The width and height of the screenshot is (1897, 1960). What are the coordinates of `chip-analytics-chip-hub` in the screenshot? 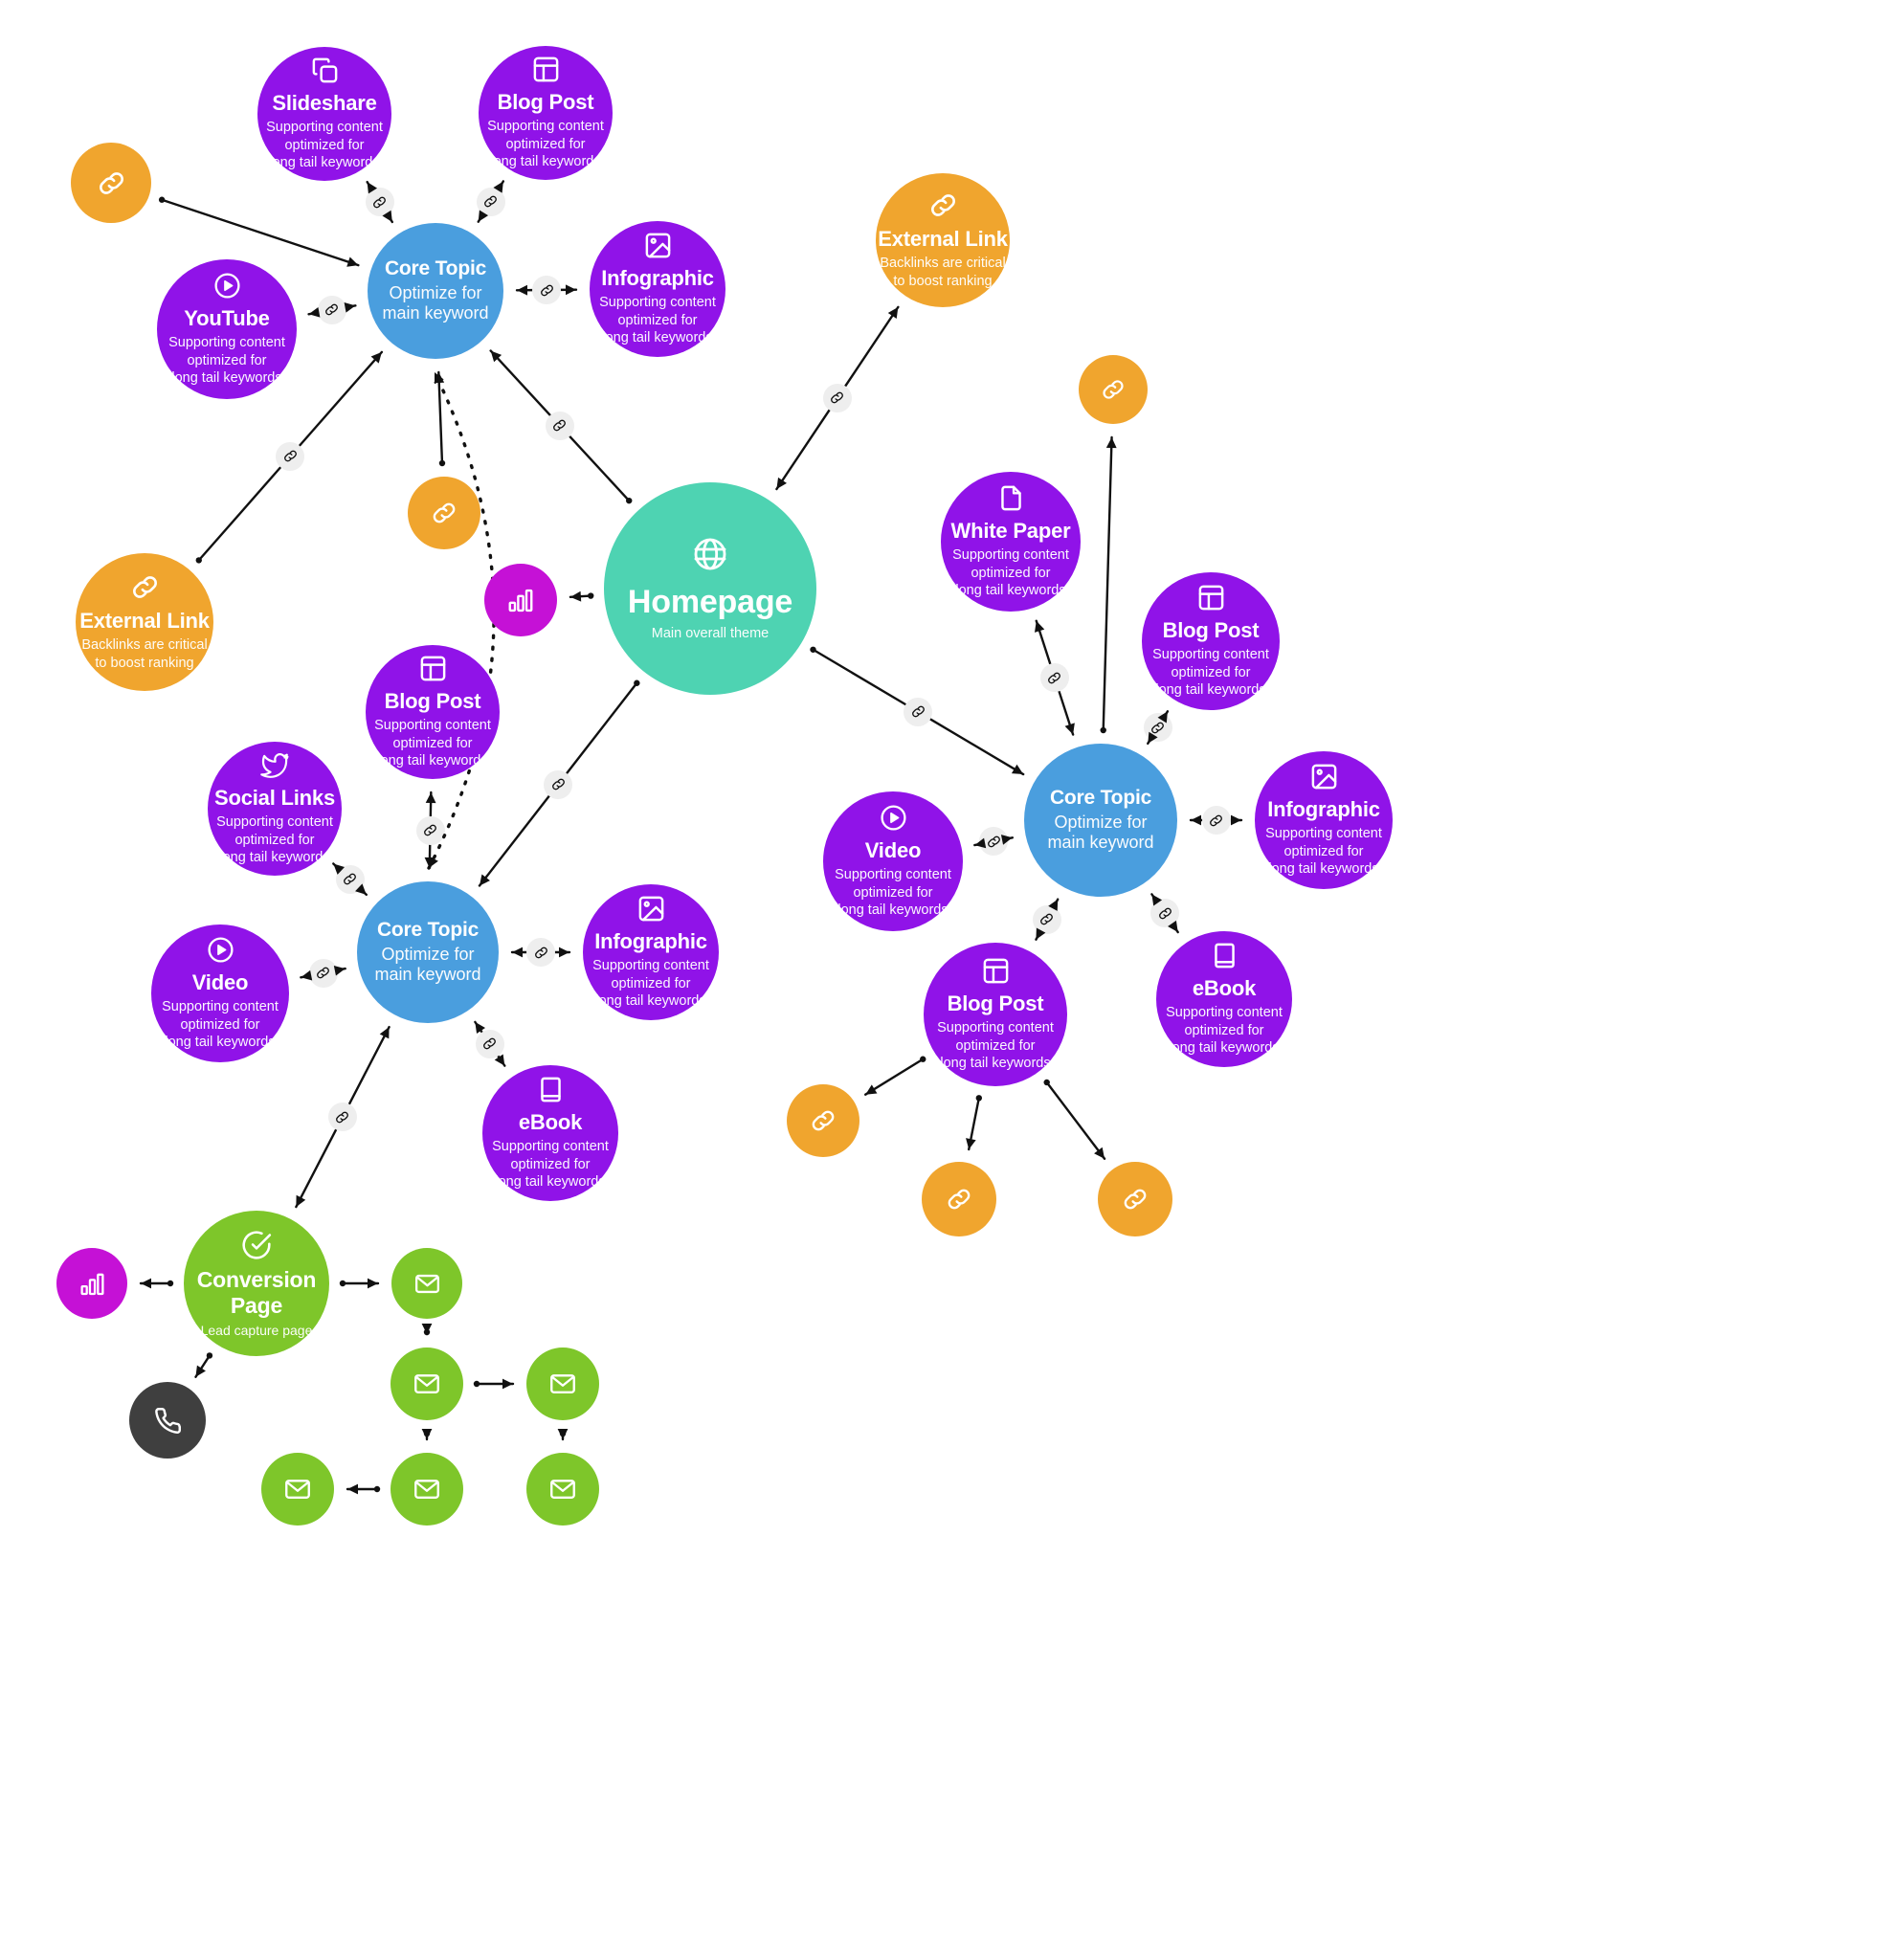 It's located at (520, 600).